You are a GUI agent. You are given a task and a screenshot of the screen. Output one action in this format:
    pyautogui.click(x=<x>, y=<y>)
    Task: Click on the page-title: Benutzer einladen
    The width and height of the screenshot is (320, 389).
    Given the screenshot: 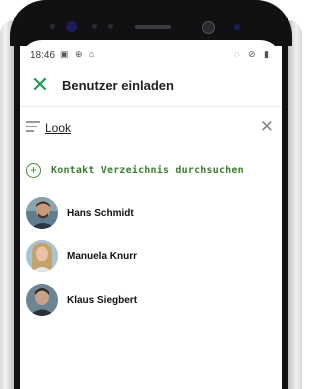 What is the action you would take?
    pyautogui.click(x=118, y=85)
    